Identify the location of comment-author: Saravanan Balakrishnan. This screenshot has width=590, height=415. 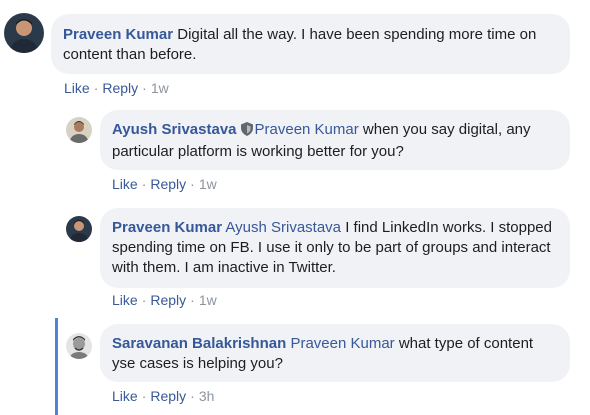
(199, 343).